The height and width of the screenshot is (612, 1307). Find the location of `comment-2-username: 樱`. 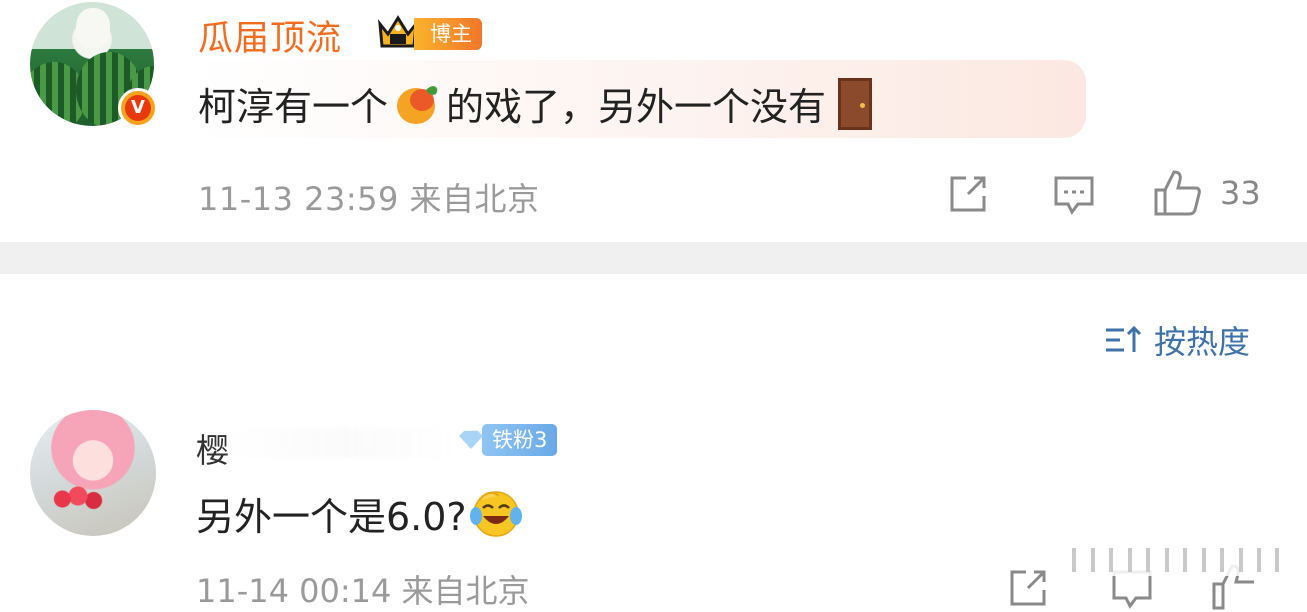

comment-2-username: 樱 is located at coordinates (212, 448).